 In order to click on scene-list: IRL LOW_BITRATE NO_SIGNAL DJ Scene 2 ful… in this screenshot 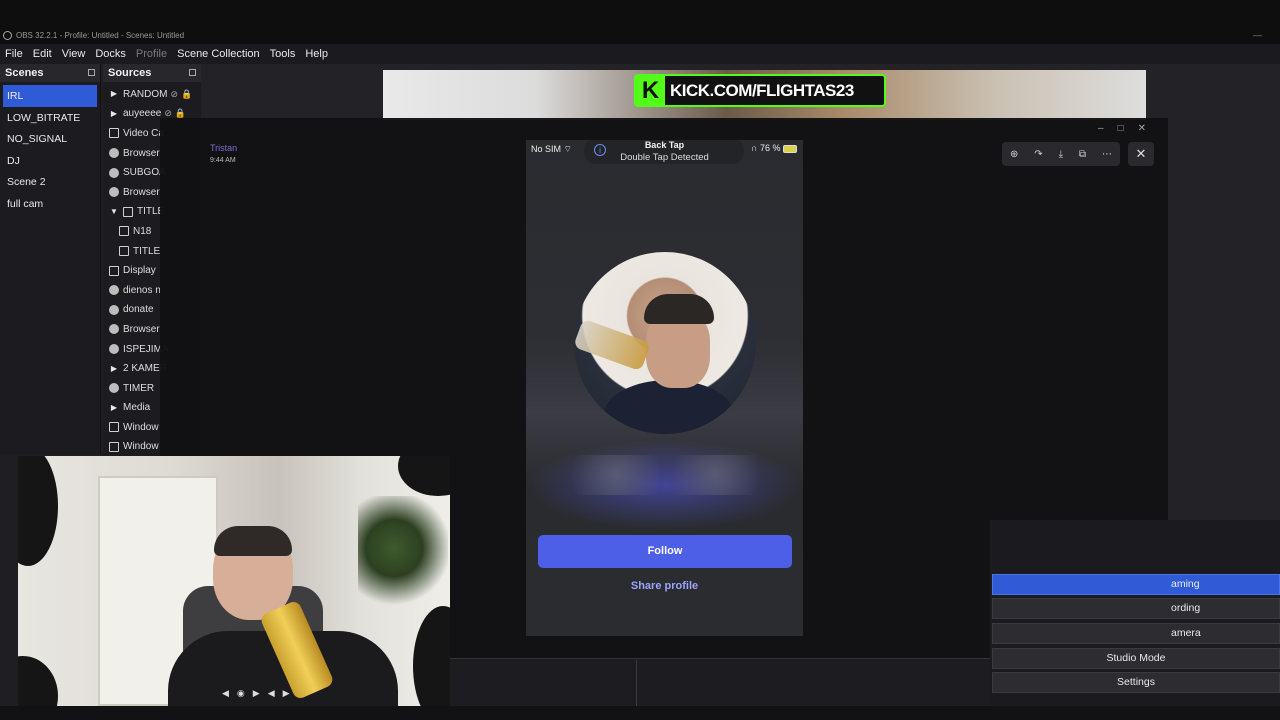, I will do `click(50, 148)`.